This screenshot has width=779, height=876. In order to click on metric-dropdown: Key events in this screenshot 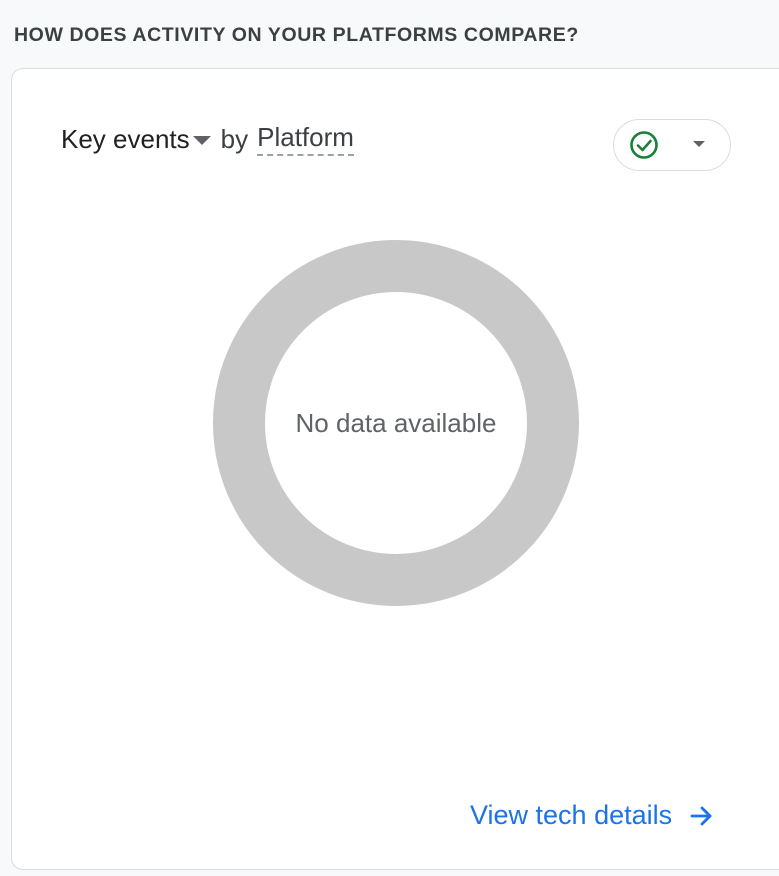, I will do `click(136, 139)`.